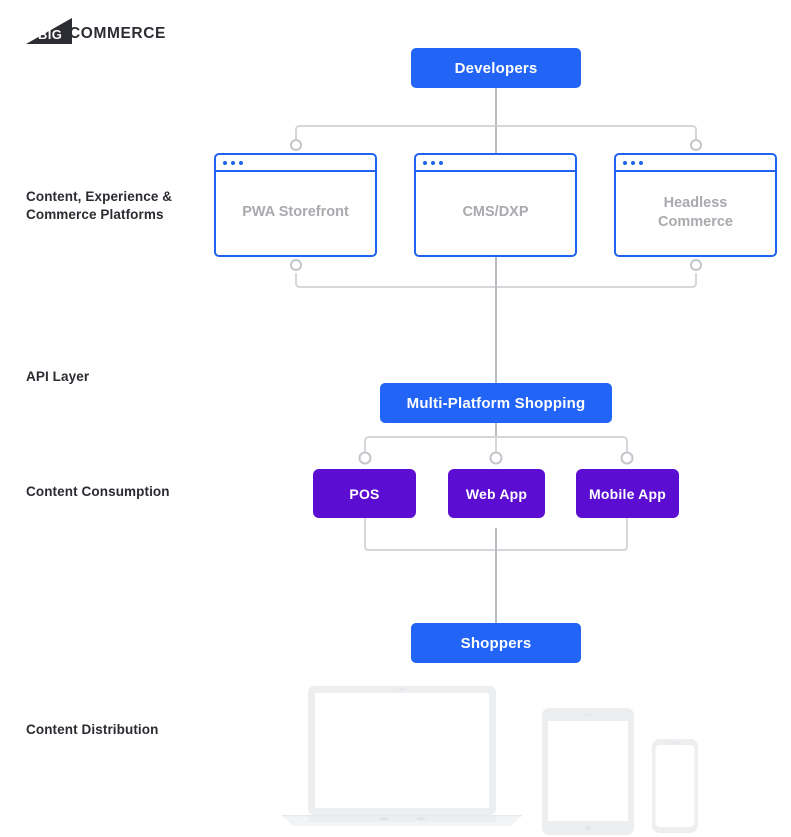 This screenshot has height=837, width=791. I want to click on card-body: PWA Storefront, so click(295, 212).